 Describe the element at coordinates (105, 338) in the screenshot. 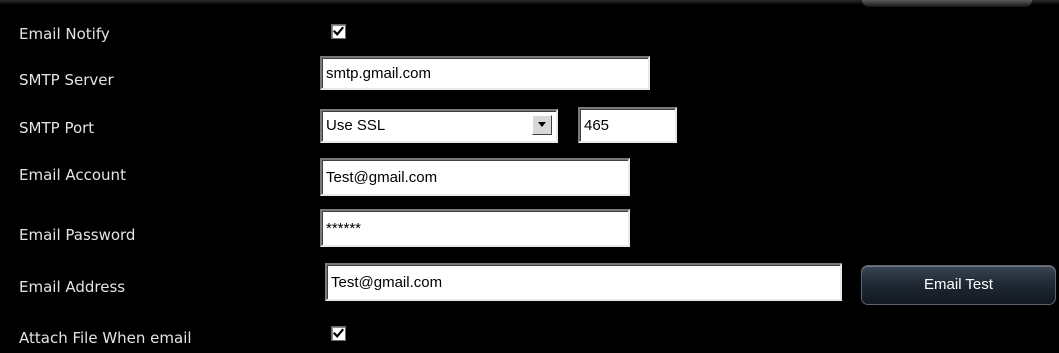

I see `attach-file-label: Attach File When email` at that location.